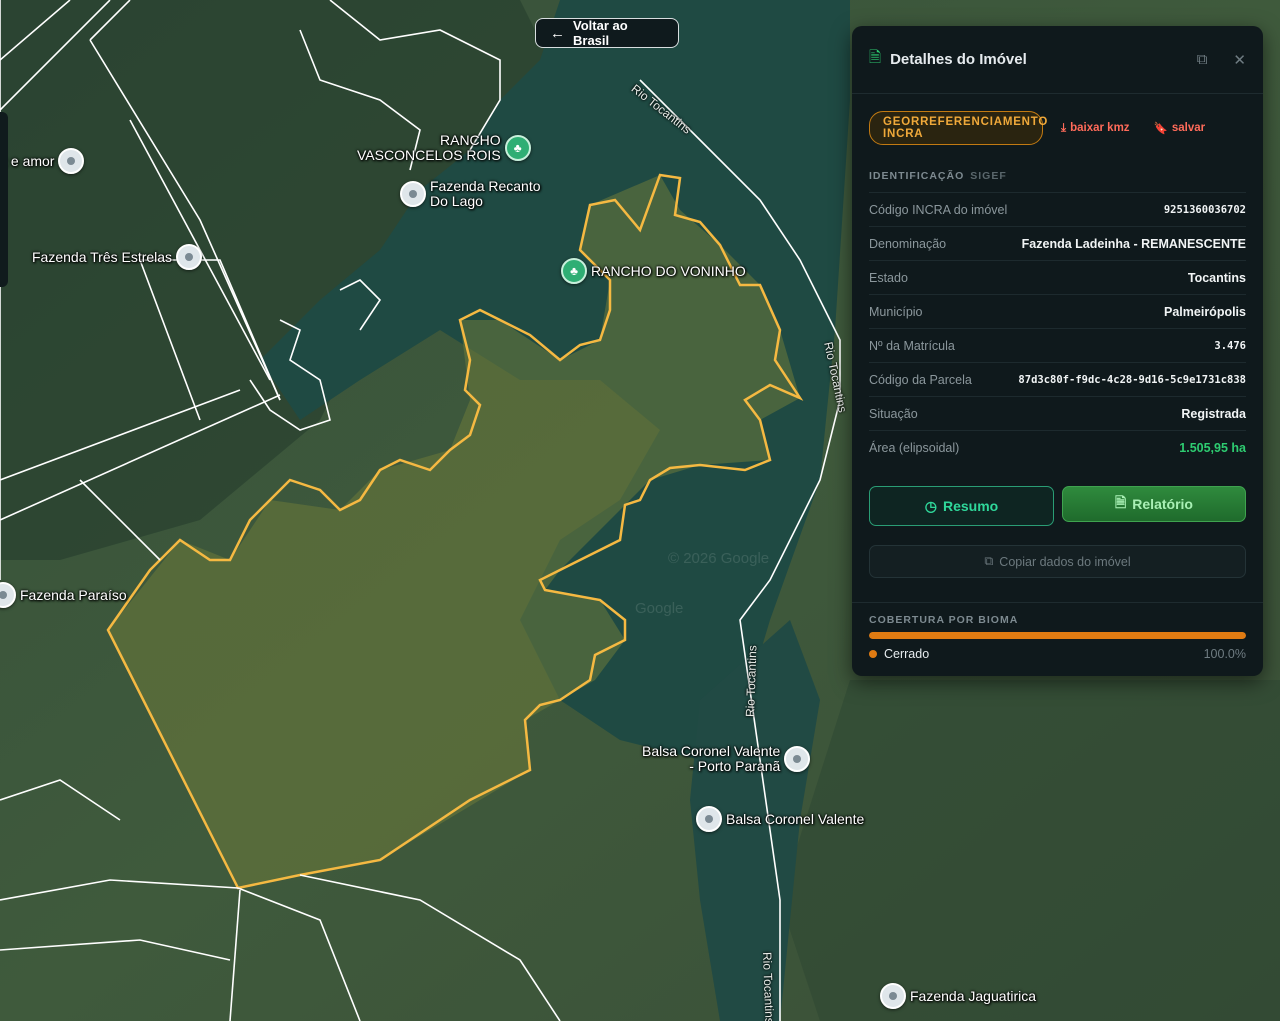 This screenshot has width=1280, height=1021. Describe the element at coordinates (668, 270) in the screenshot. I see `poi-label: RANCHO DO VONINHO` at that location.